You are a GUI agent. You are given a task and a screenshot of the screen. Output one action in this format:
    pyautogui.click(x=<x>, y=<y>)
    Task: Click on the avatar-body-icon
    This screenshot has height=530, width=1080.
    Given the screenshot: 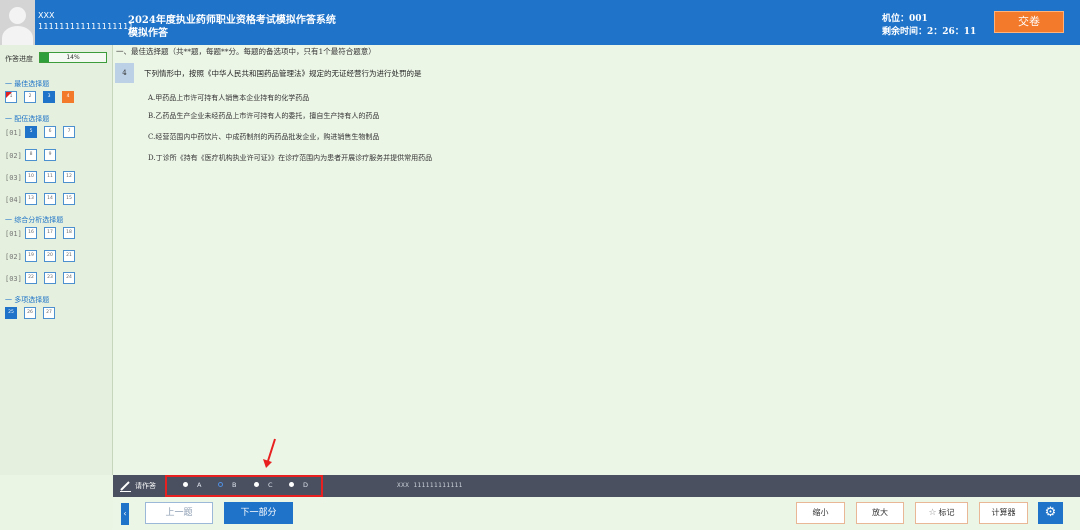 What is the action you would take?
    pyautogui.click(x=17, y=35)
    